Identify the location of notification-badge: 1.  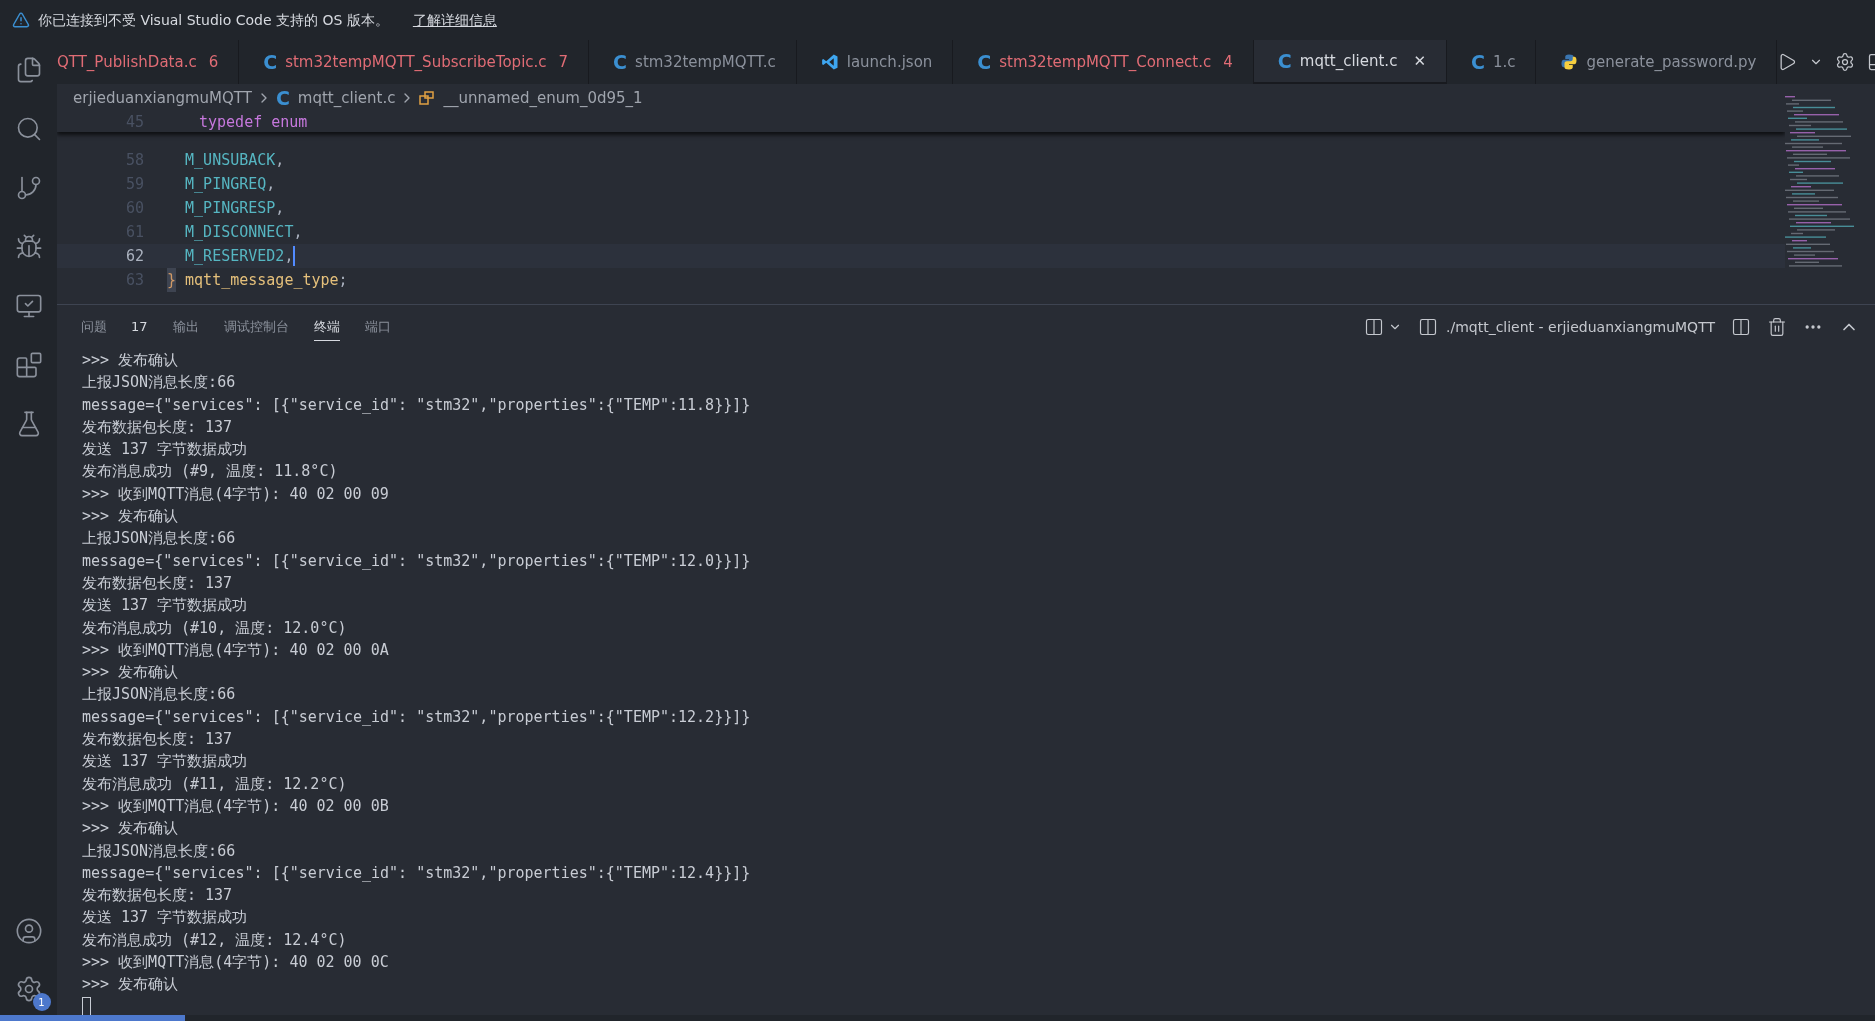
(41, 1002).